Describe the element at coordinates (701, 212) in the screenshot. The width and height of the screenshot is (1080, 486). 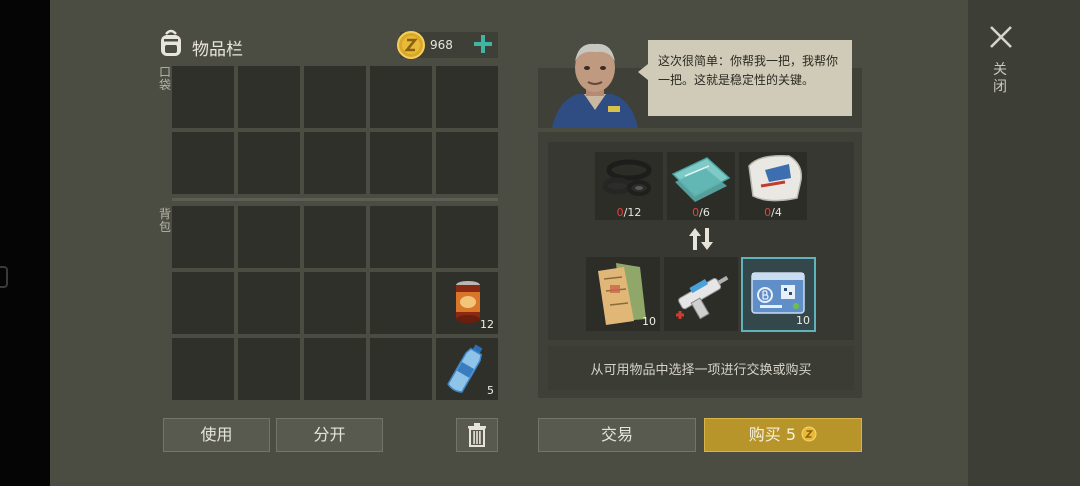
I see `required-count: 0/6` at that location.